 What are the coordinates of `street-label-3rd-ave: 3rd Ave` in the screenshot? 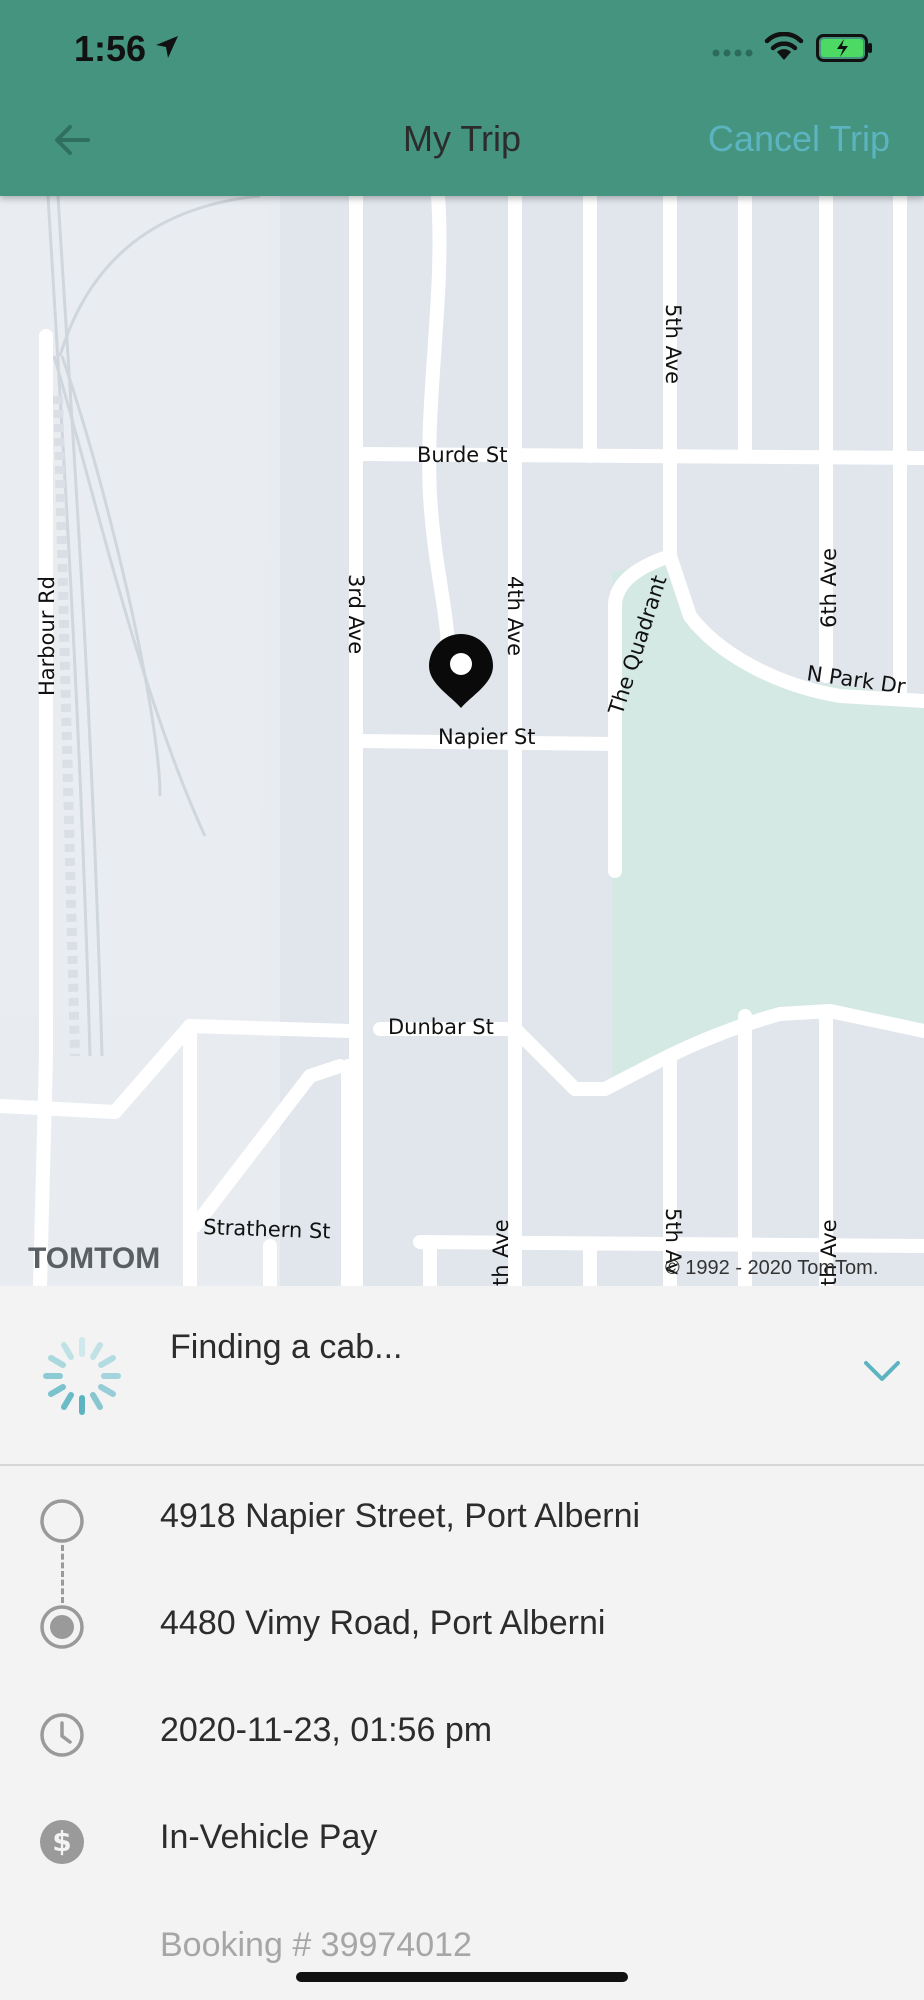 It's located at (356, 614).